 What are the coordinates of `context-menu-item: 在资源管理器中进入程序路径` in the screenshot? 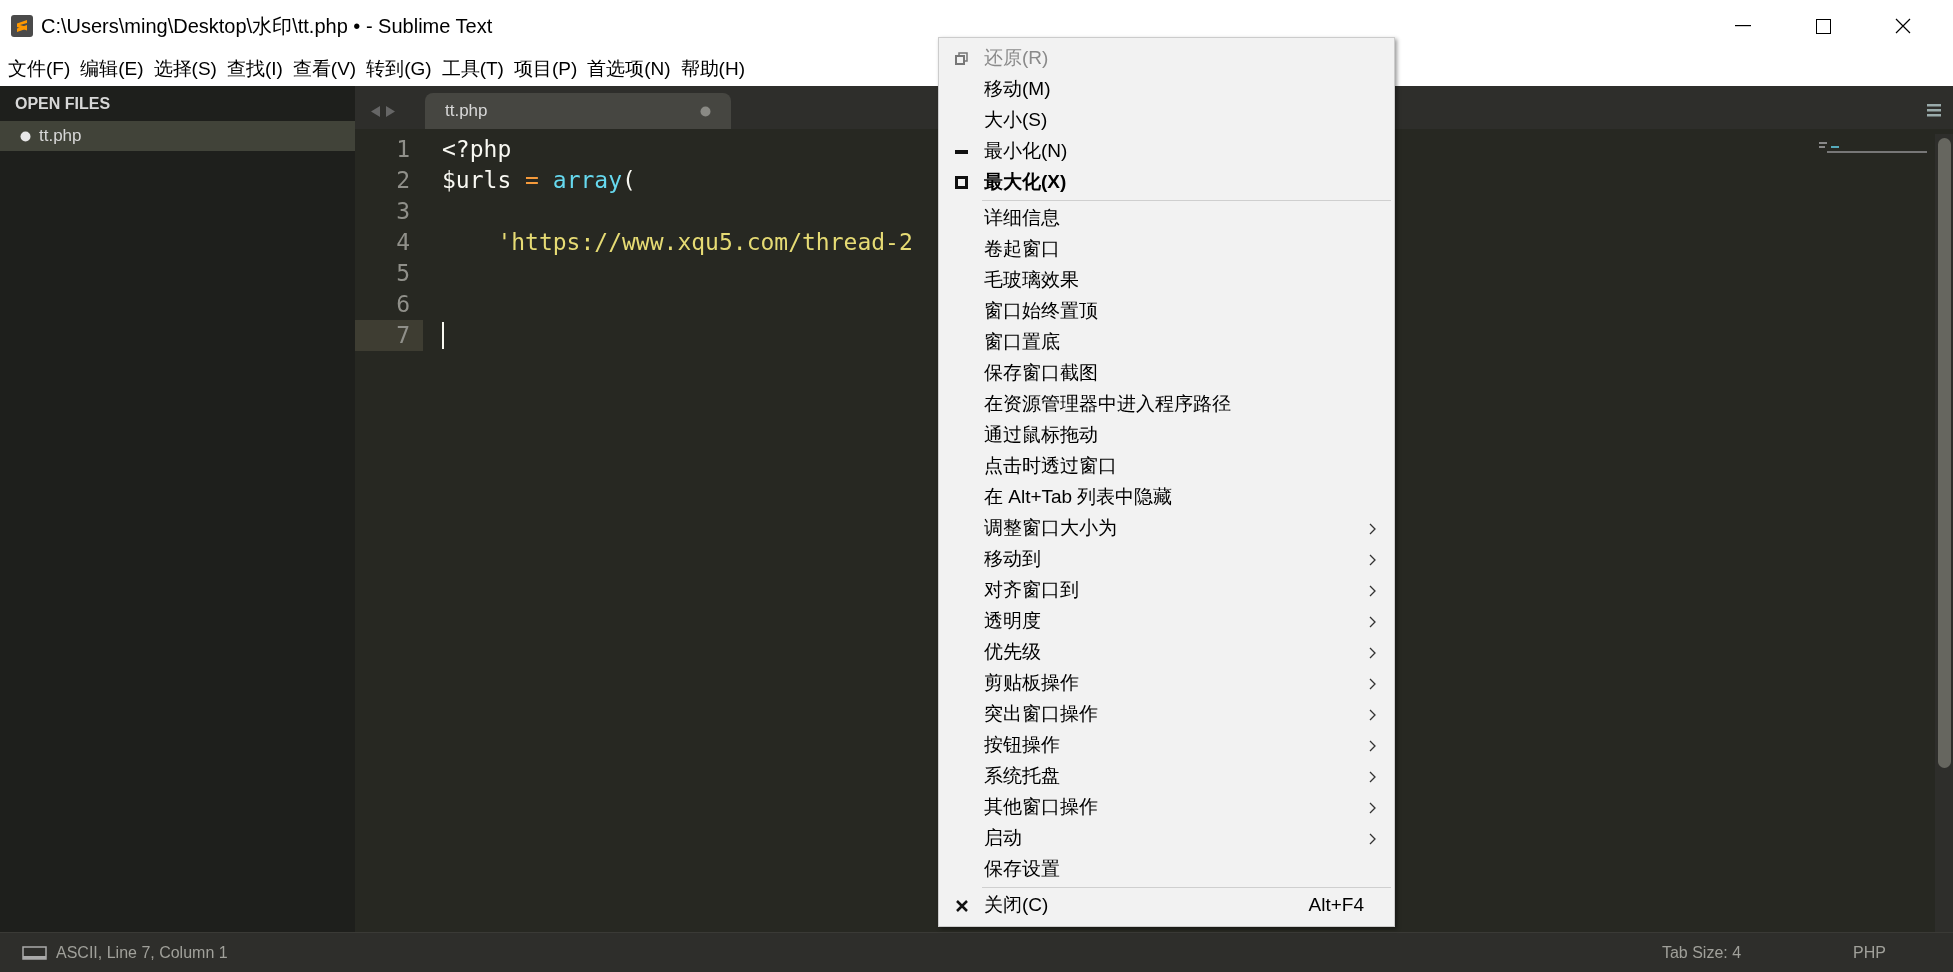 It's located at (1166, 404).